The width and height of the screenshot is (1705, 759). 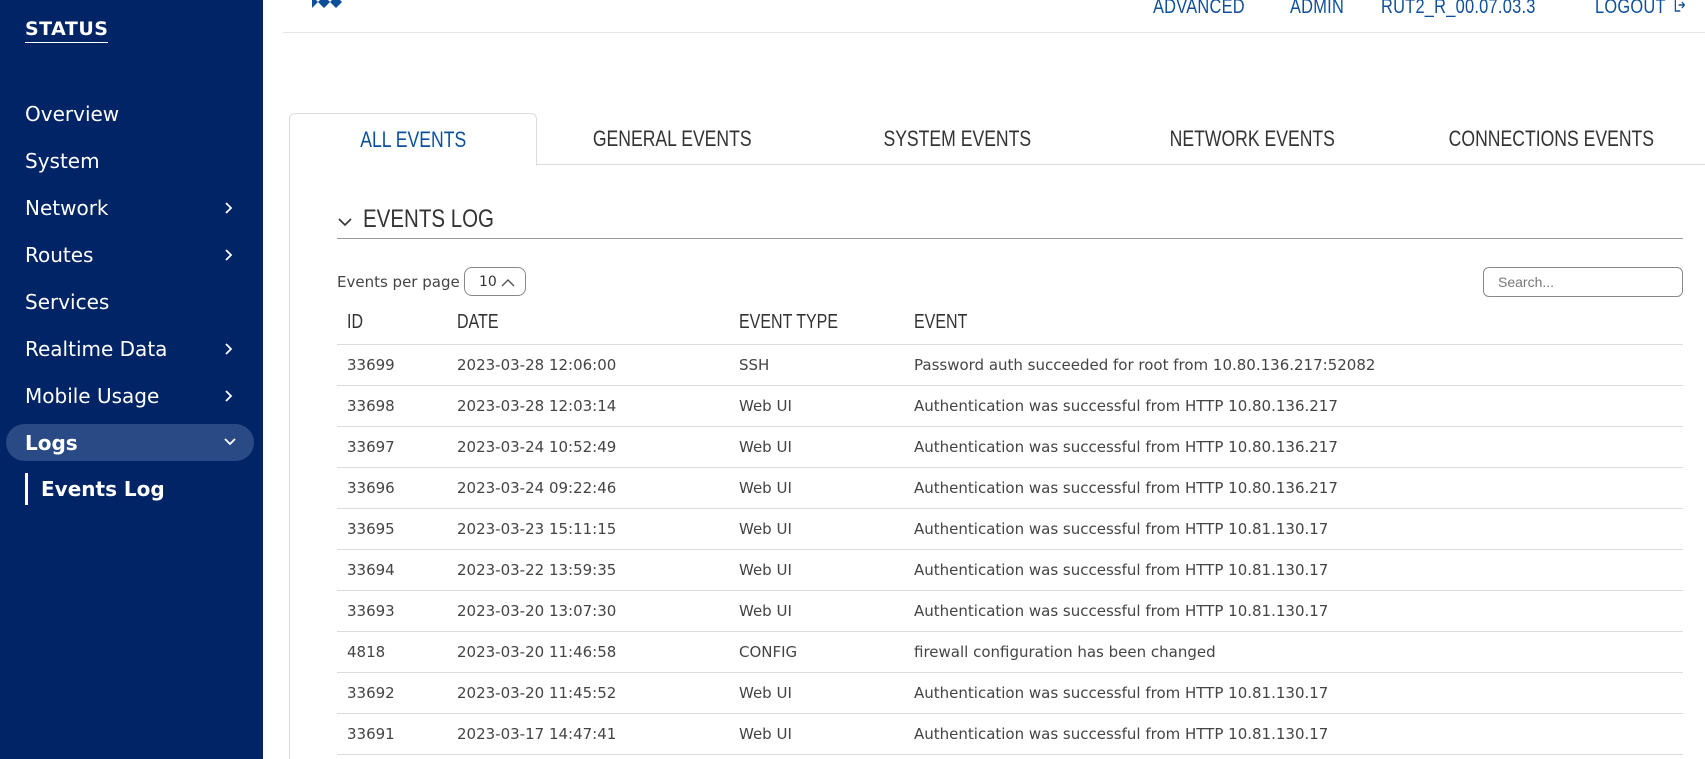 I want to click on tab-label: ALL EVENTS, so click(x=413, y=139).